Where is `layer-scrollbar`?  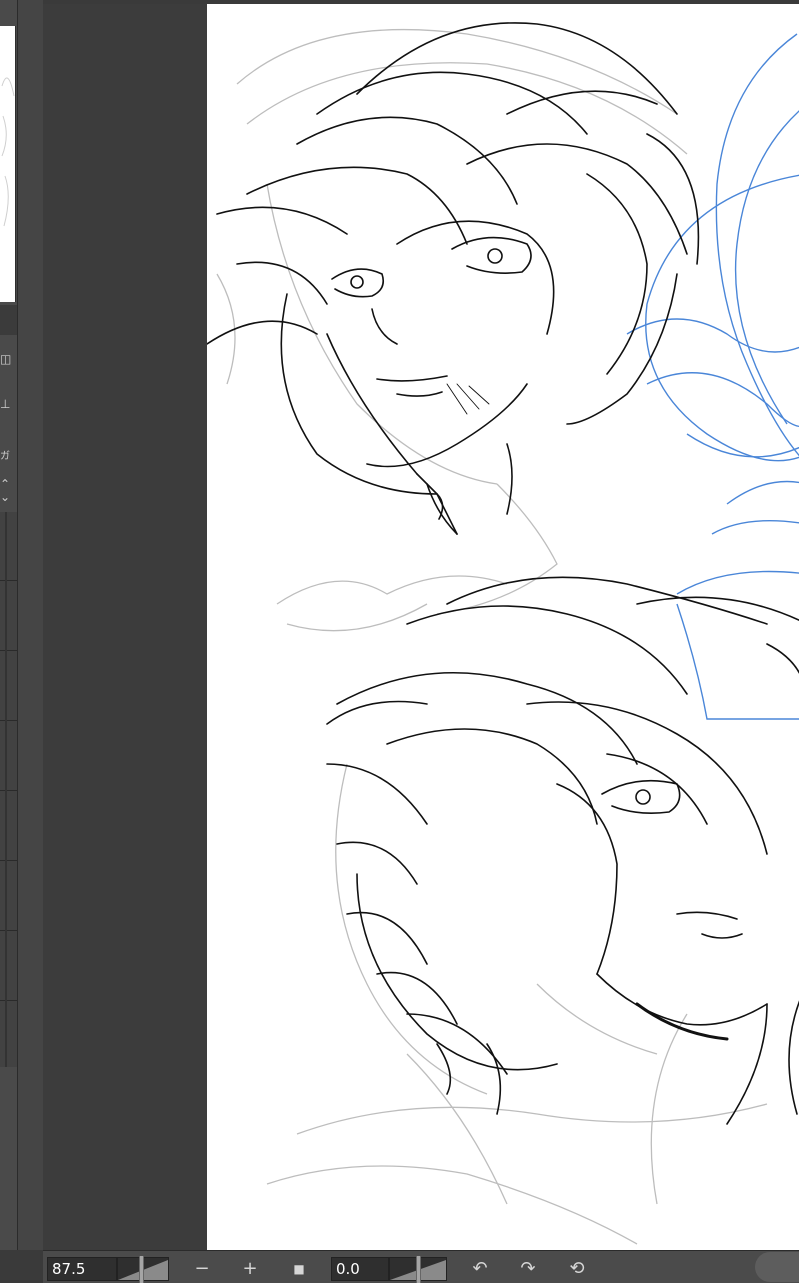 layer-scrollbar is located at coordinates (6, 789).